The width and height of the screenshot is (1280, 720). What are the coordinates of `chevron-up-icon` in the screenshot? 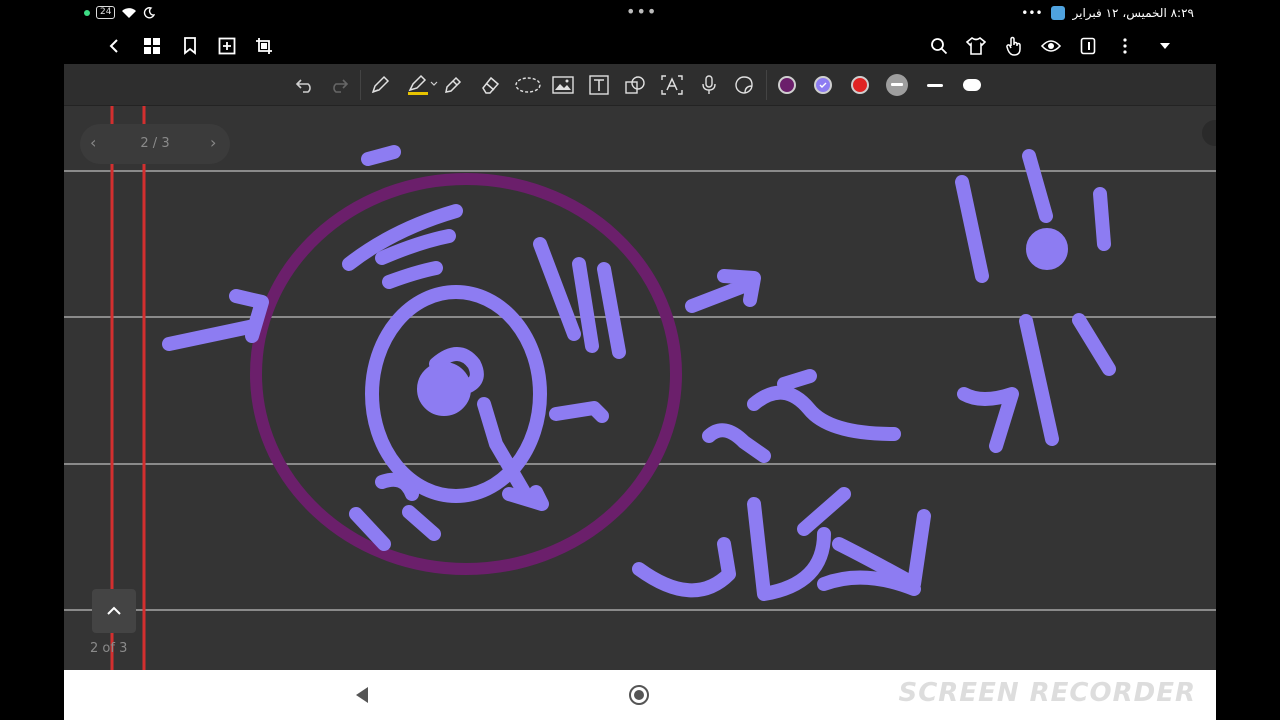 It's located at (114, 610).